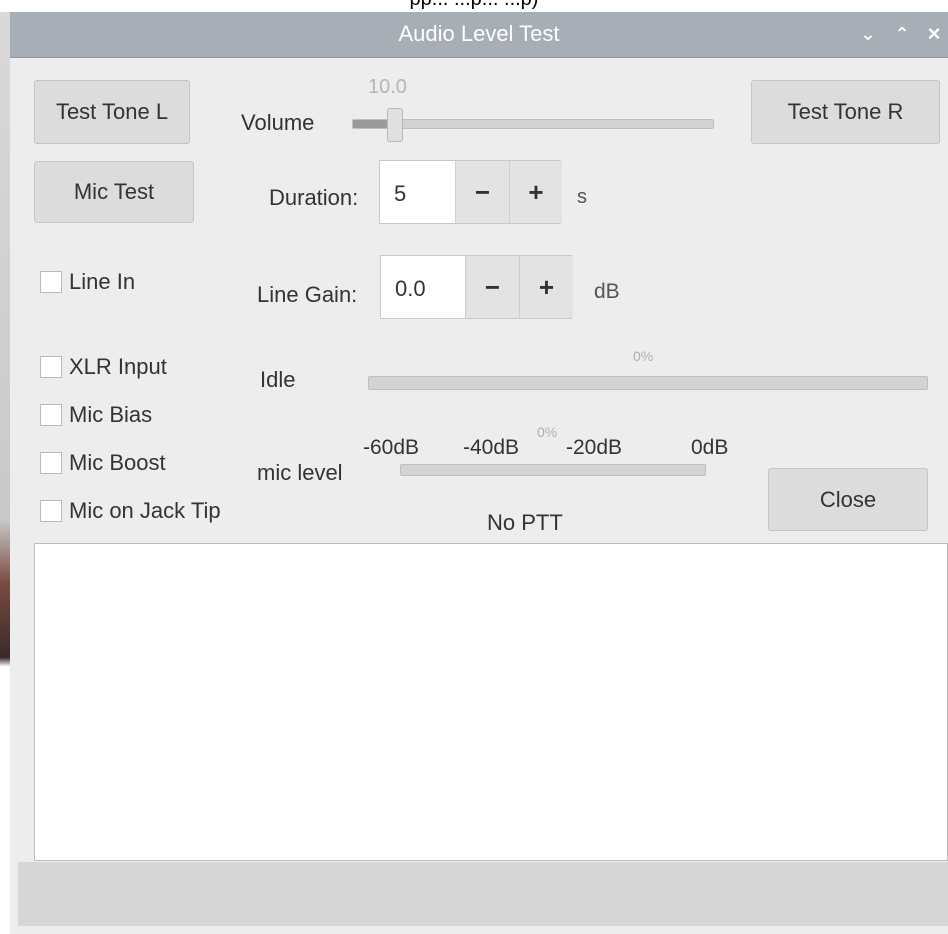 The image size is (948, 934). Describe the element at coordinates (474, 6) in the screenshot. I see `background-caption: pp... ...p... ...p)` at that location.